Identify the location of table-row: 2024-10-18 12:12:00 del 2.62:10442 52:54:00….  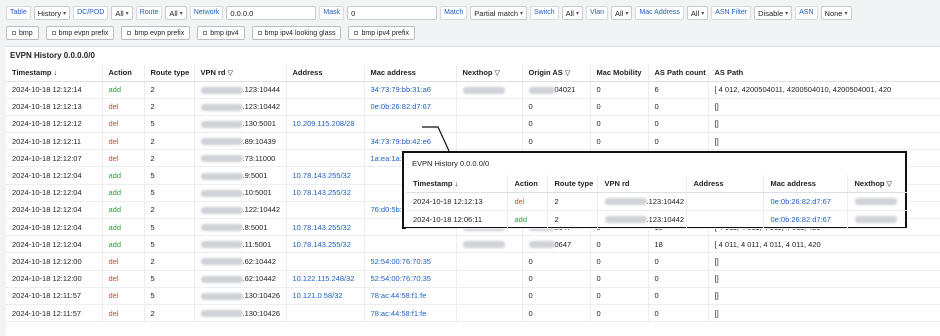
(473, 261).